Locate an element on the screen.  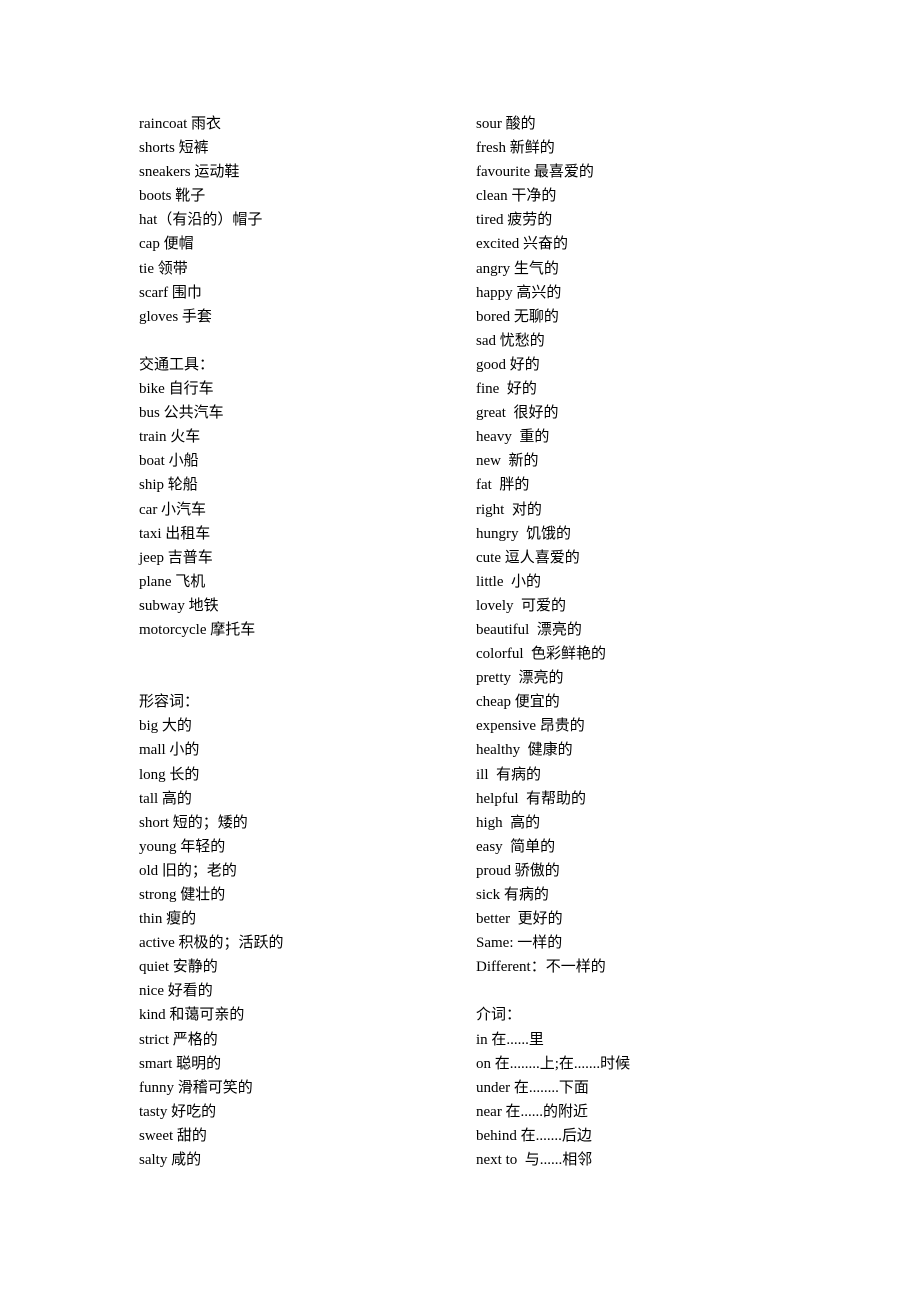
vocab-entry: funny 滑稽可笑的 is located at coordinates (196, 1087).